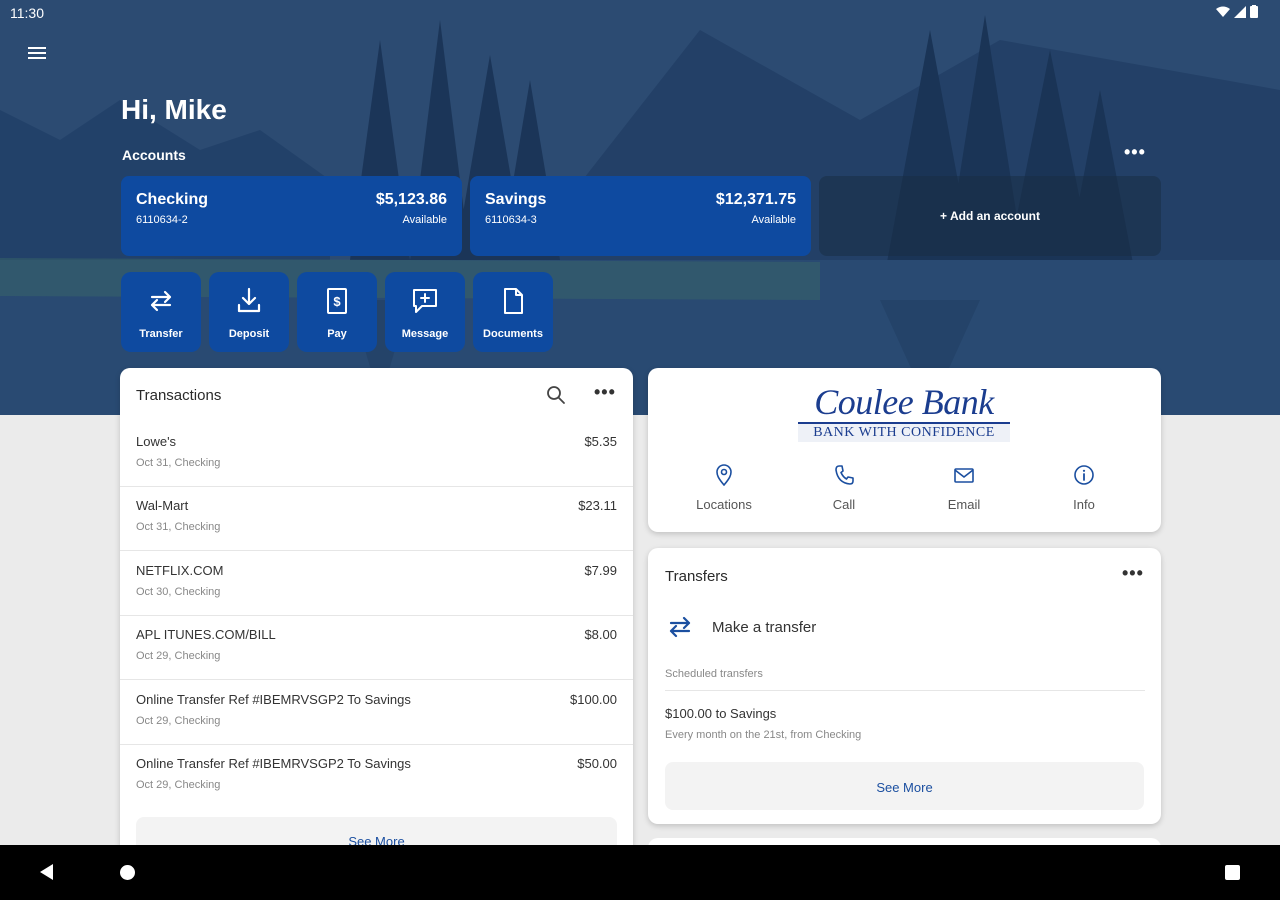 Image resolution: width=1280 pixels, height=900 pixels. I want to click on action-label: Message, so click(425, 334).